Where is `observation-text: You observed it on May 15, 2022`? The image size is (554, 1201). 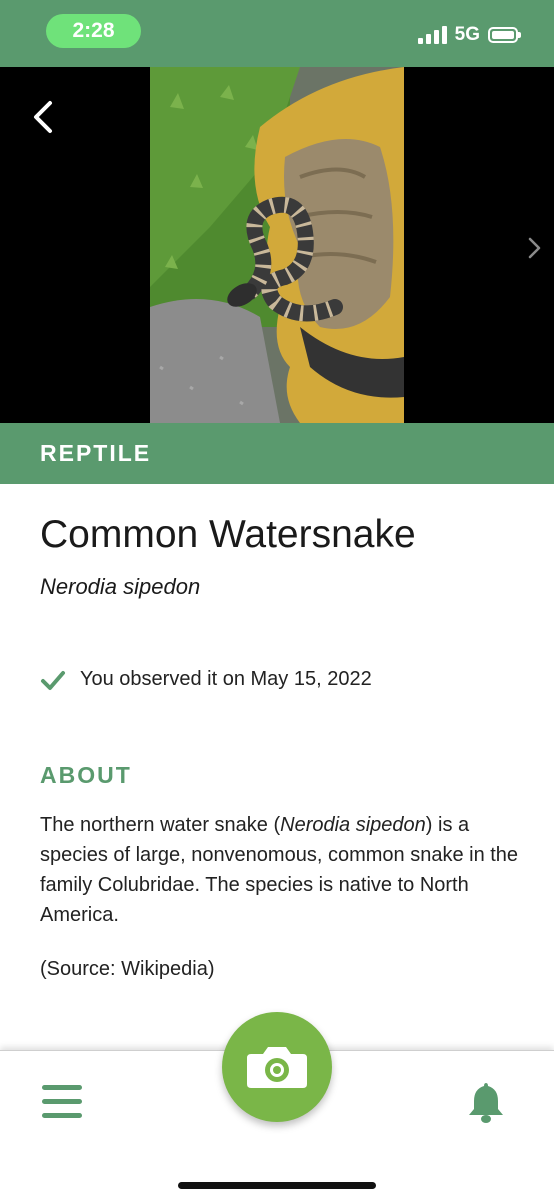 observation-text: You observed it on May 15, 2022 is located at coordinates (226, 679).